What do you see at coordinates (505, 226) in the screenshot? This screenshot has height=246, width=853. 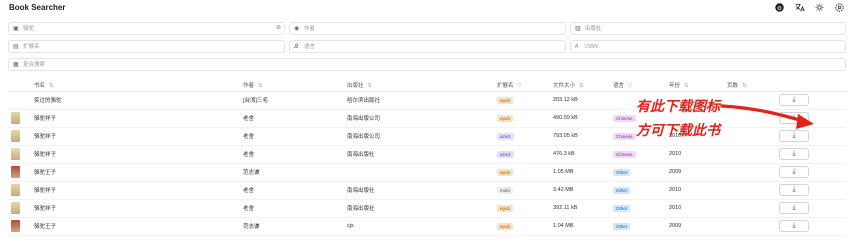 I see `extension-badge: epub` at bounding box center [505, 226].